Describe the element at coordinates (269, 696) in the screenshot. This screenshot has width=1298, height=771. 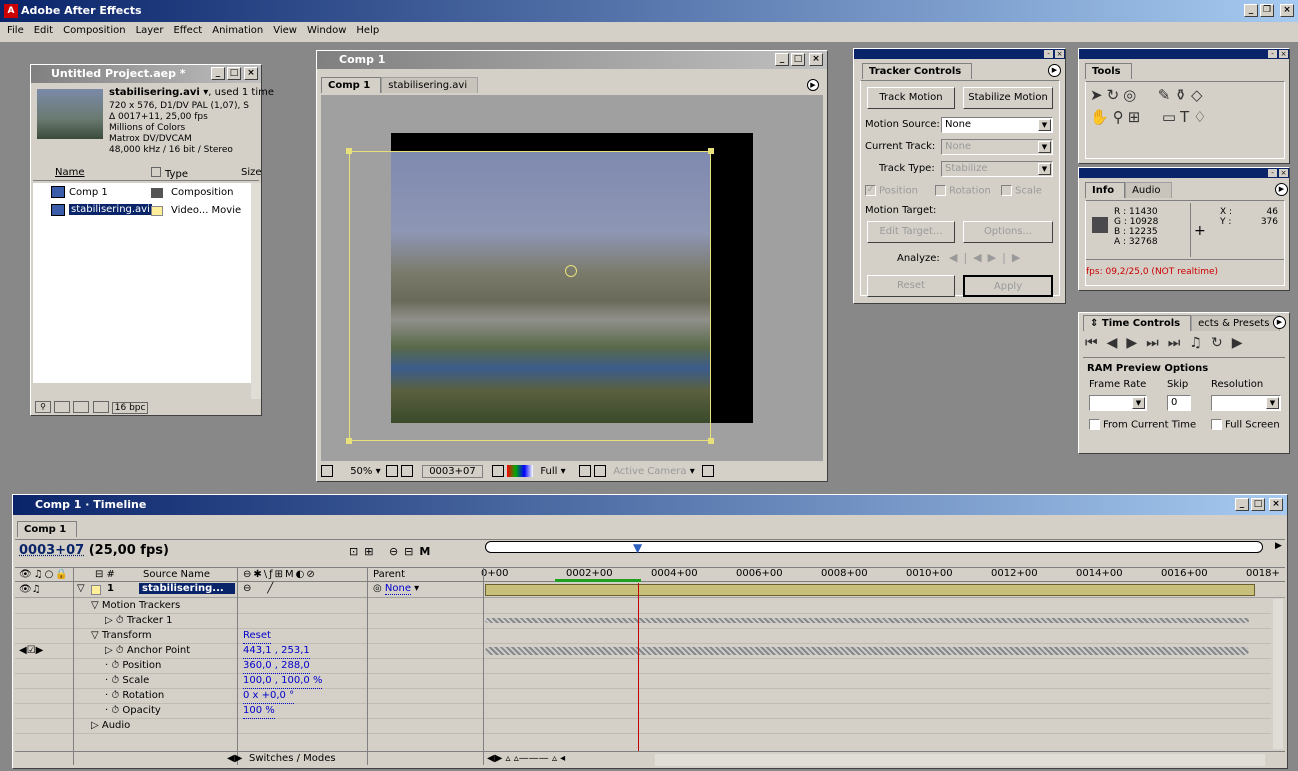
I see `property-value: 0 x +0,0 °` at that location.